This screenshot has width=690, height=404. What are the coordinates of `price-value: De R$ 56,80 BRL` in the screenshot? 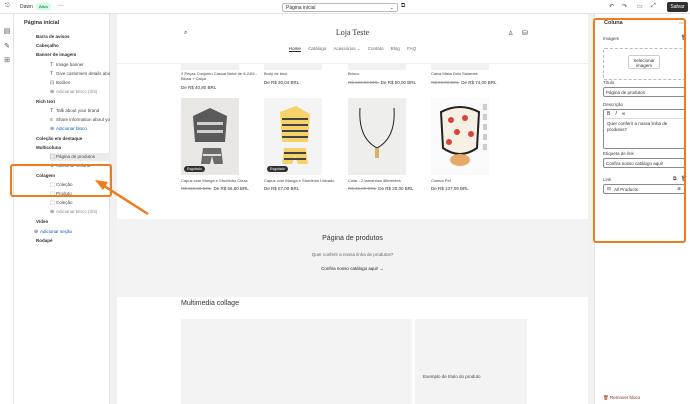 It's located at (231, 188).